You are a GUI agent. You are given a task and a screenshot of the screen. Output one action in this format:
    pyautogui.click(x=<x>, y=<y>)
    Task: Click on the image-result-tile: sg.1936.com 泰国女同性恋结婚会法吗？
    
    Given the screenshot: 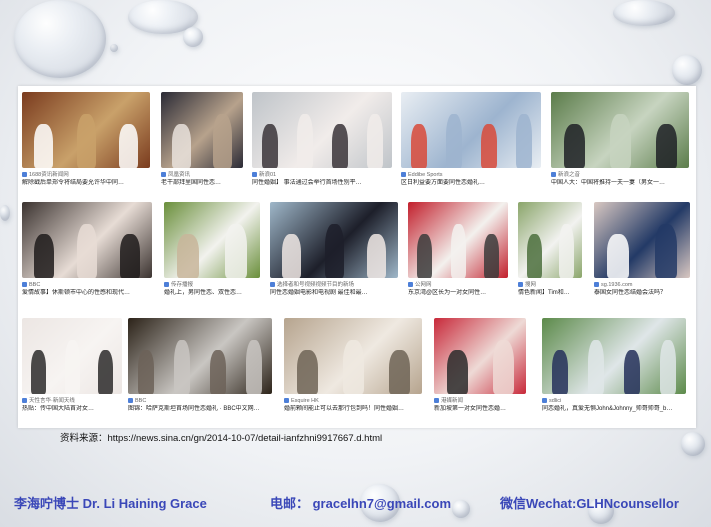 What is the action you would take?
    pyautogui.click(x=642, y=251)
    